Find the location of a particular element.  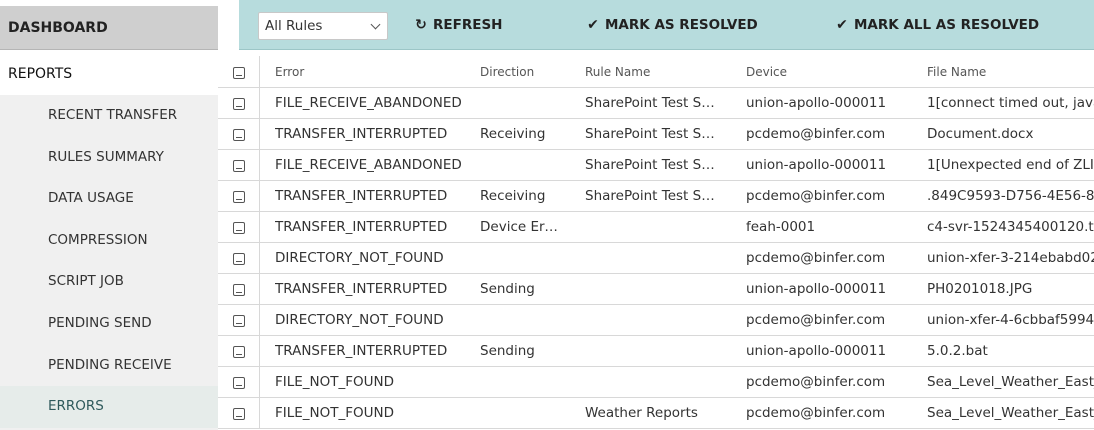

rule-filter-select: All Rules is located at coordinates (323, 26).